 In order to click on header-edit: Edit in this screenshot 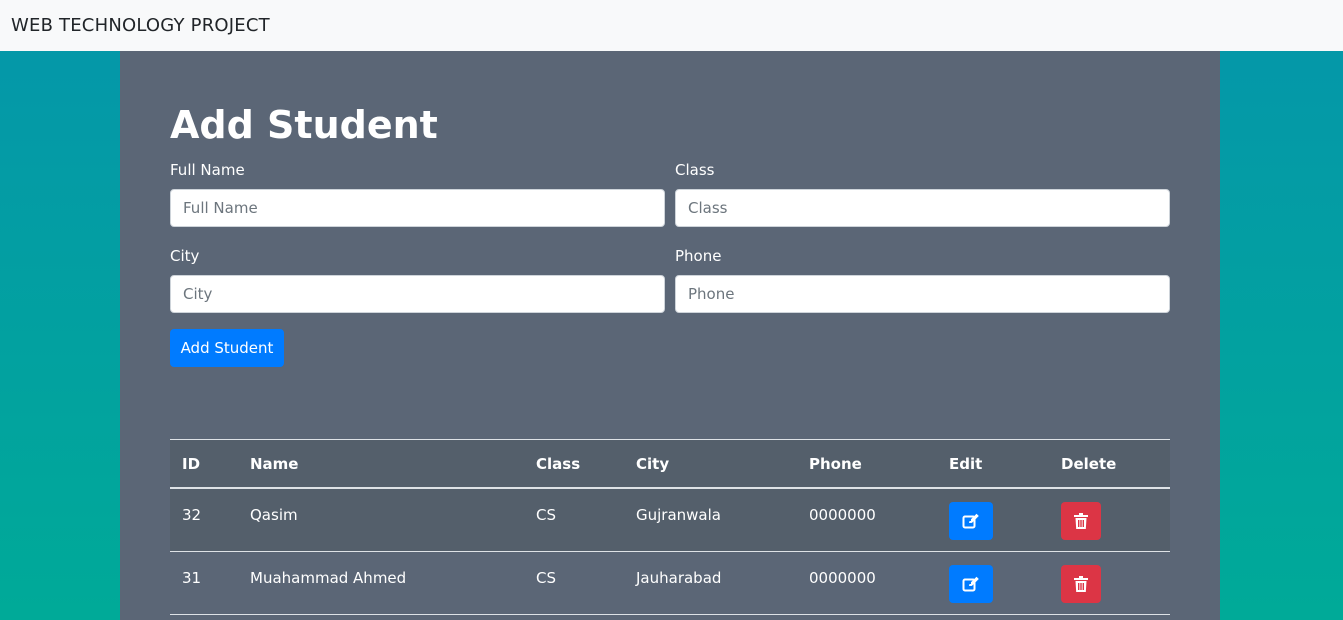, I will do `click(966, 463)`.